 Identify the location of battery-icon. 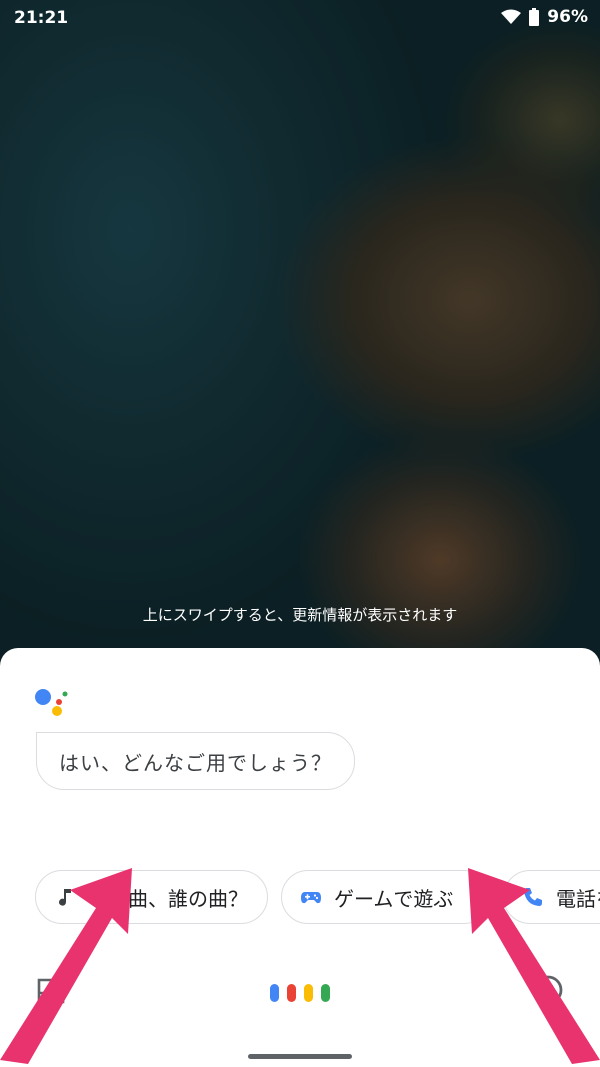
(534, 17).